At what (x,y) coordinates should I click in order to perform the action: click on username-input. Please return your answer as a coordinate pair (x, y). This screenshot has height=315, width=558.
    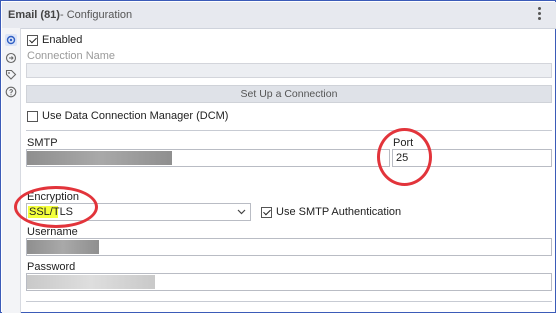
    Looking at the image, I should click on (289, 247).